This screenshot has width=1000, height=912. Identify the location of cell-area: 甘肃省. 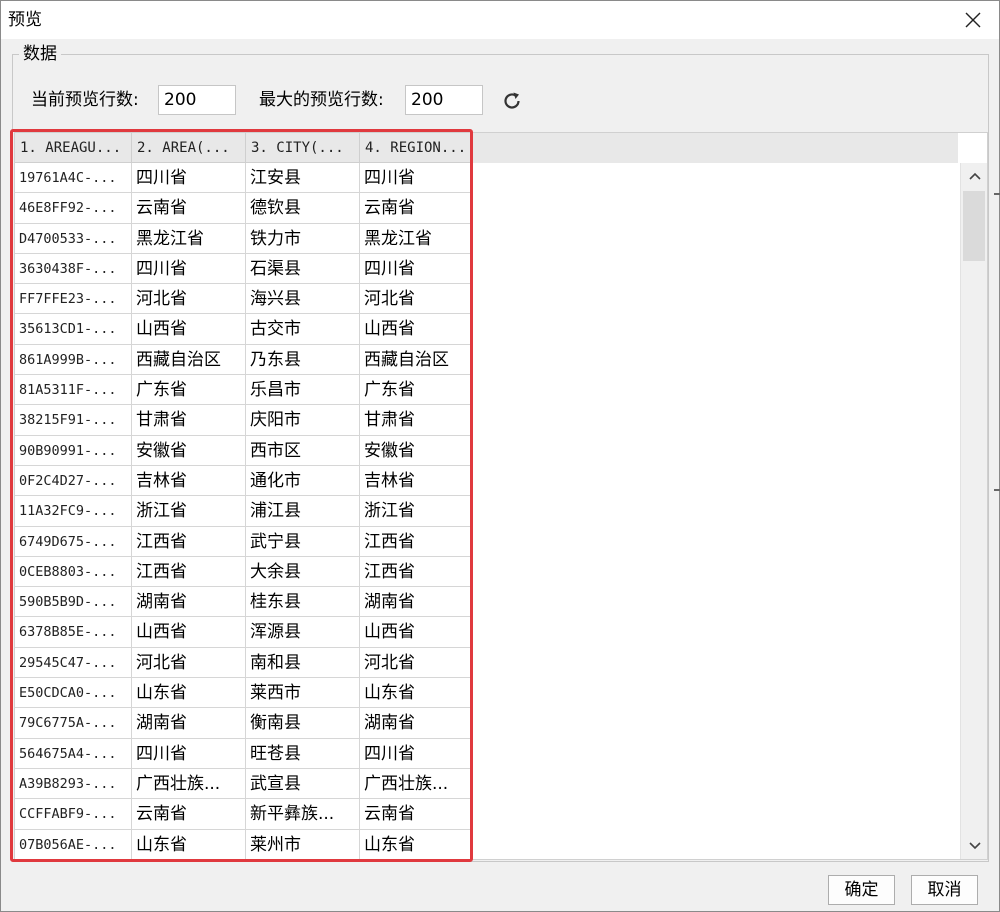
(189, 420).